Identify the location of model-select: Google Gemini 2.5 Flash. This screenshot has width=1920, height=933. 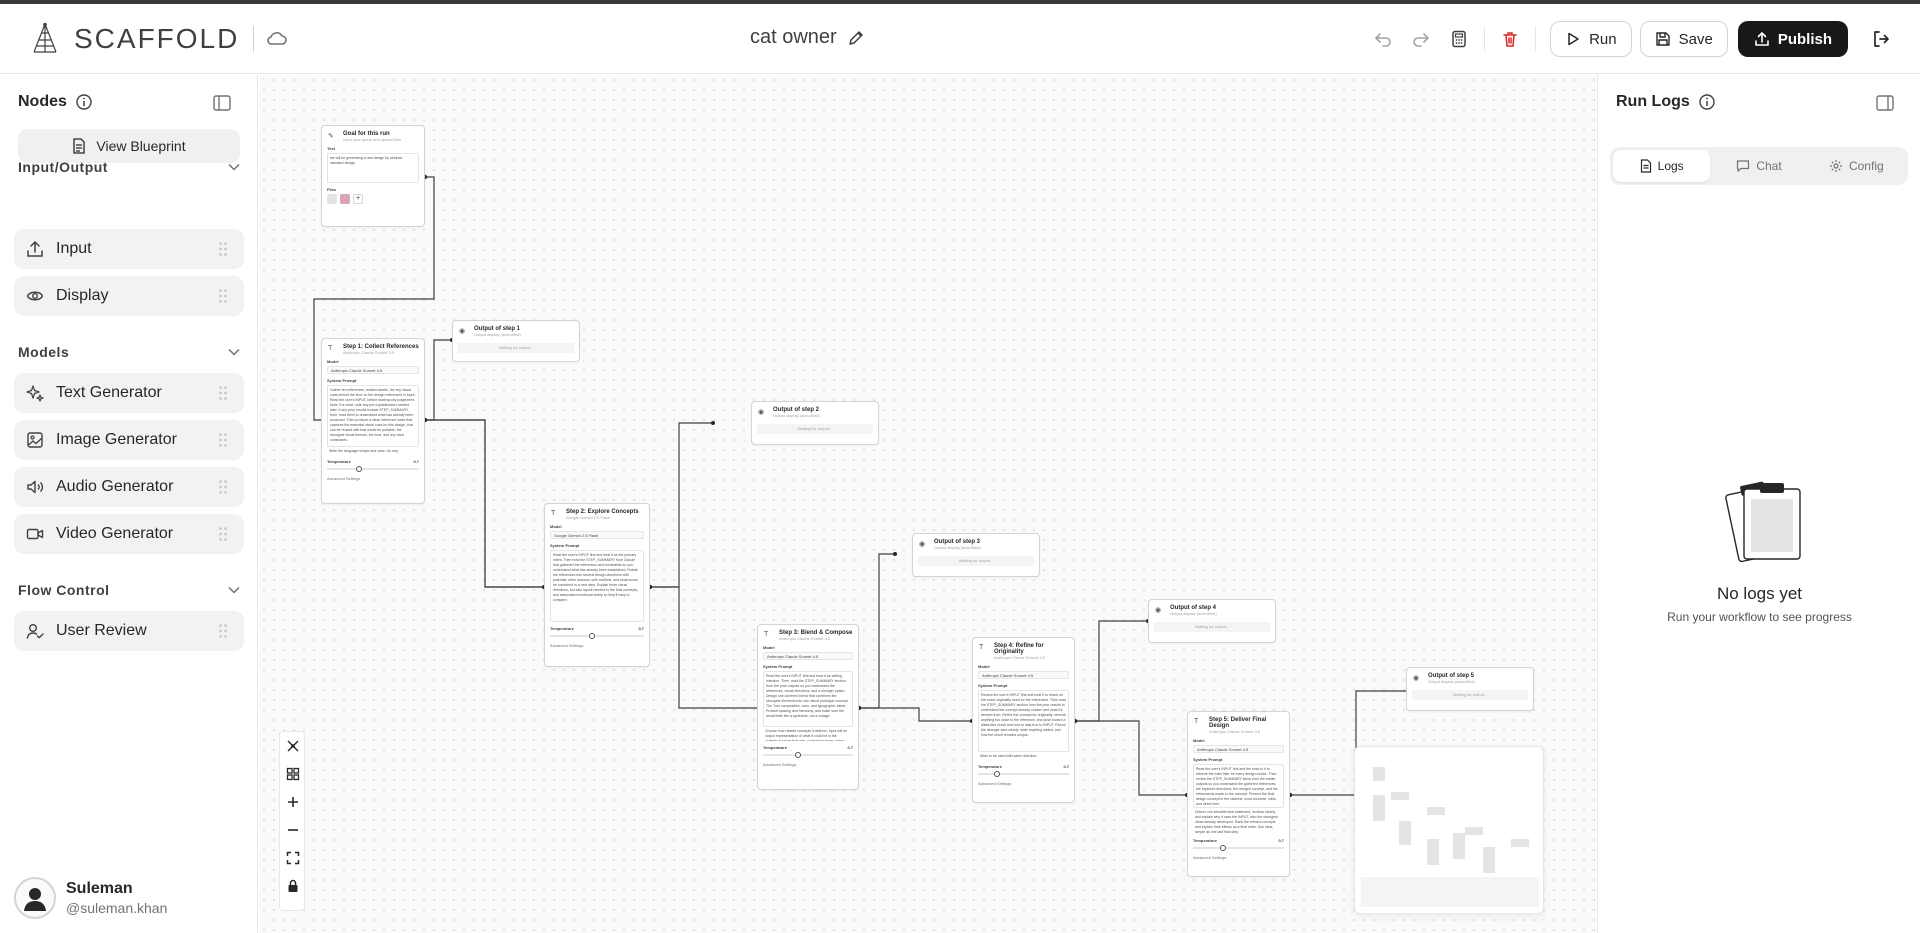
(597, 535).